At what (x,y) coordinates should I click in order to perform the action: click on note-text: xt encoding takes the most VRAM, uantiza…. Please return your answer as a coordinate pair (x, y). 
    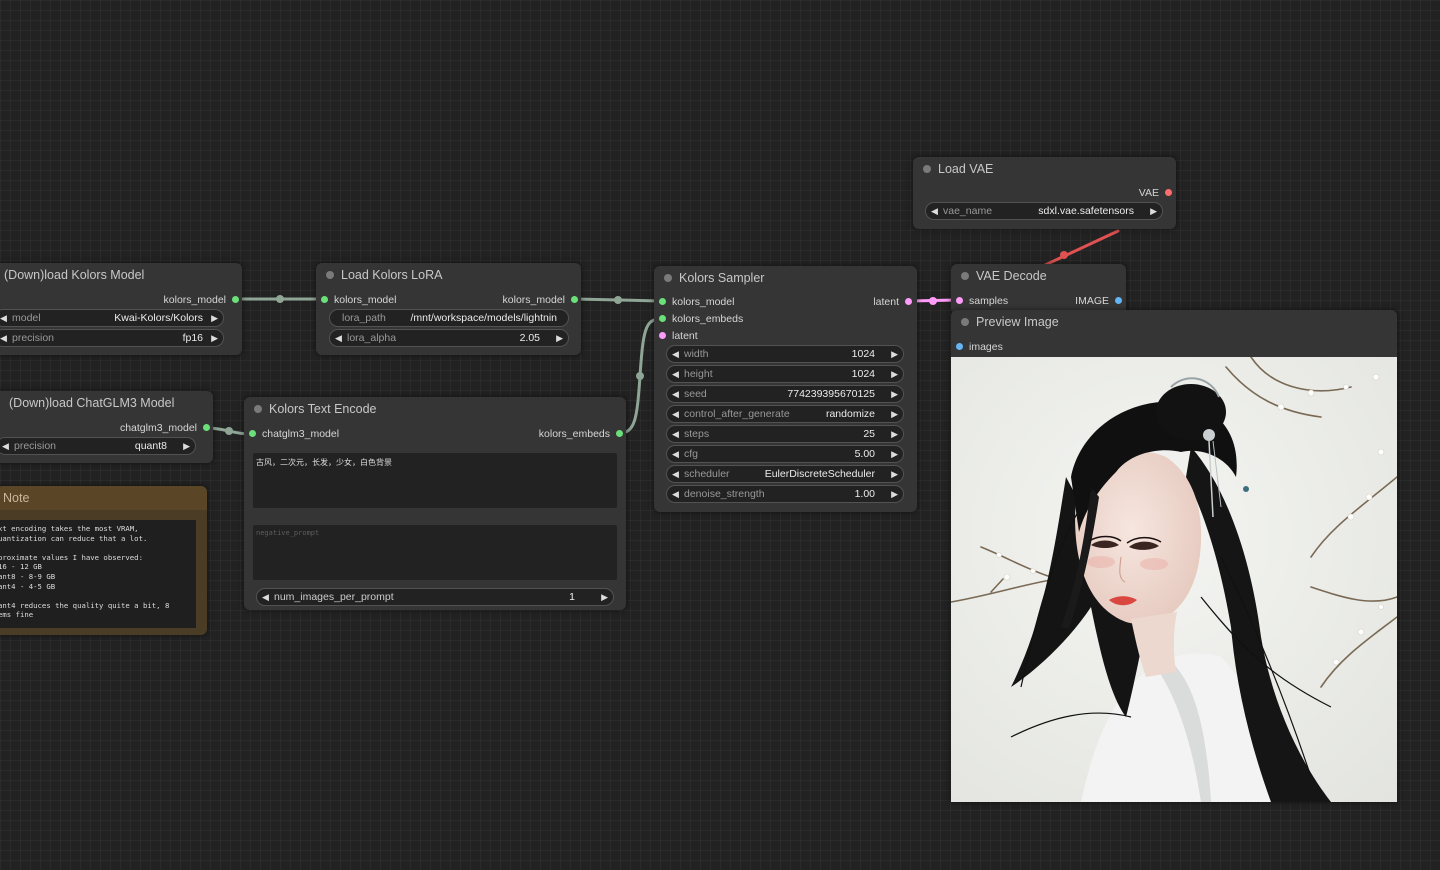
    Looking at the image, I should click on (98, 574).